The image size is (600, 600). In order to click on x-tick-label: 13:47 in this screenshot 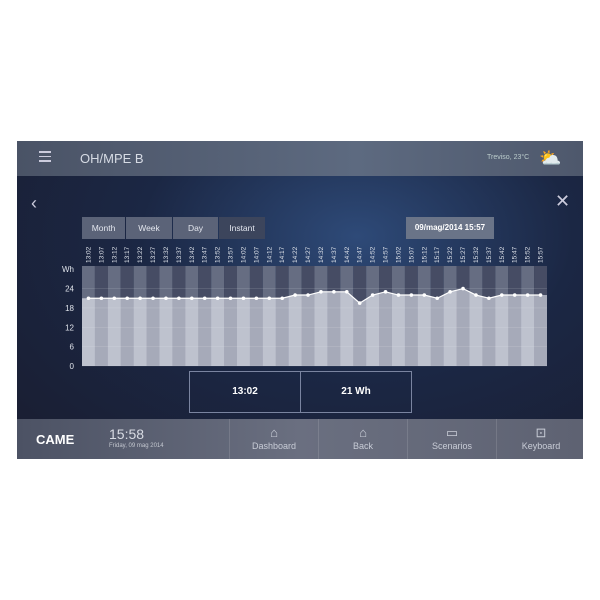, I will do `click(205, 254)`.